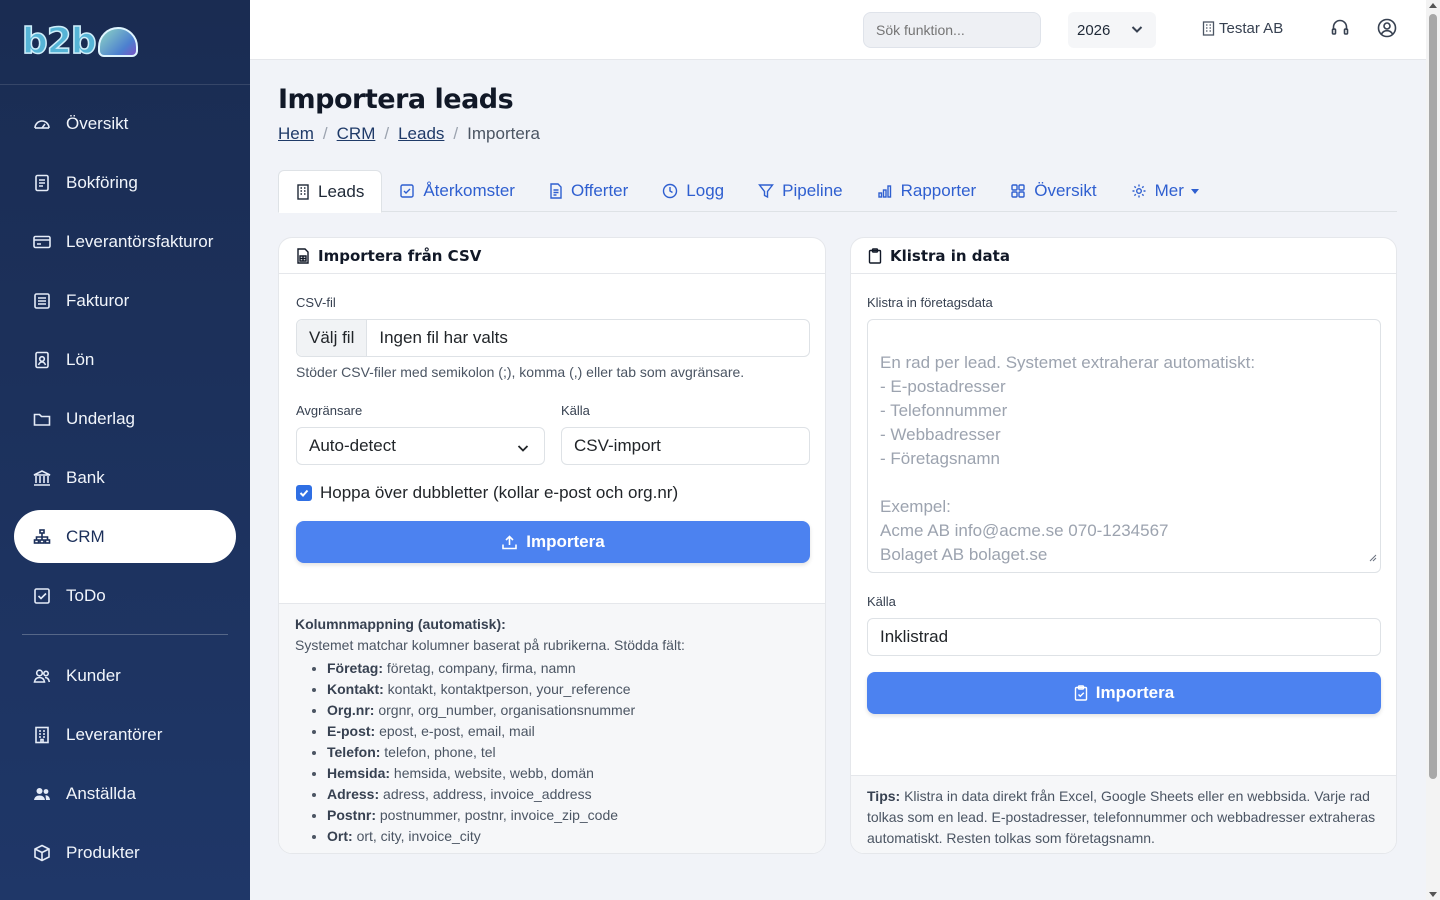 The height and width of the screenshot is (900, 1440). I want to click on search-input, so click(952, 30).